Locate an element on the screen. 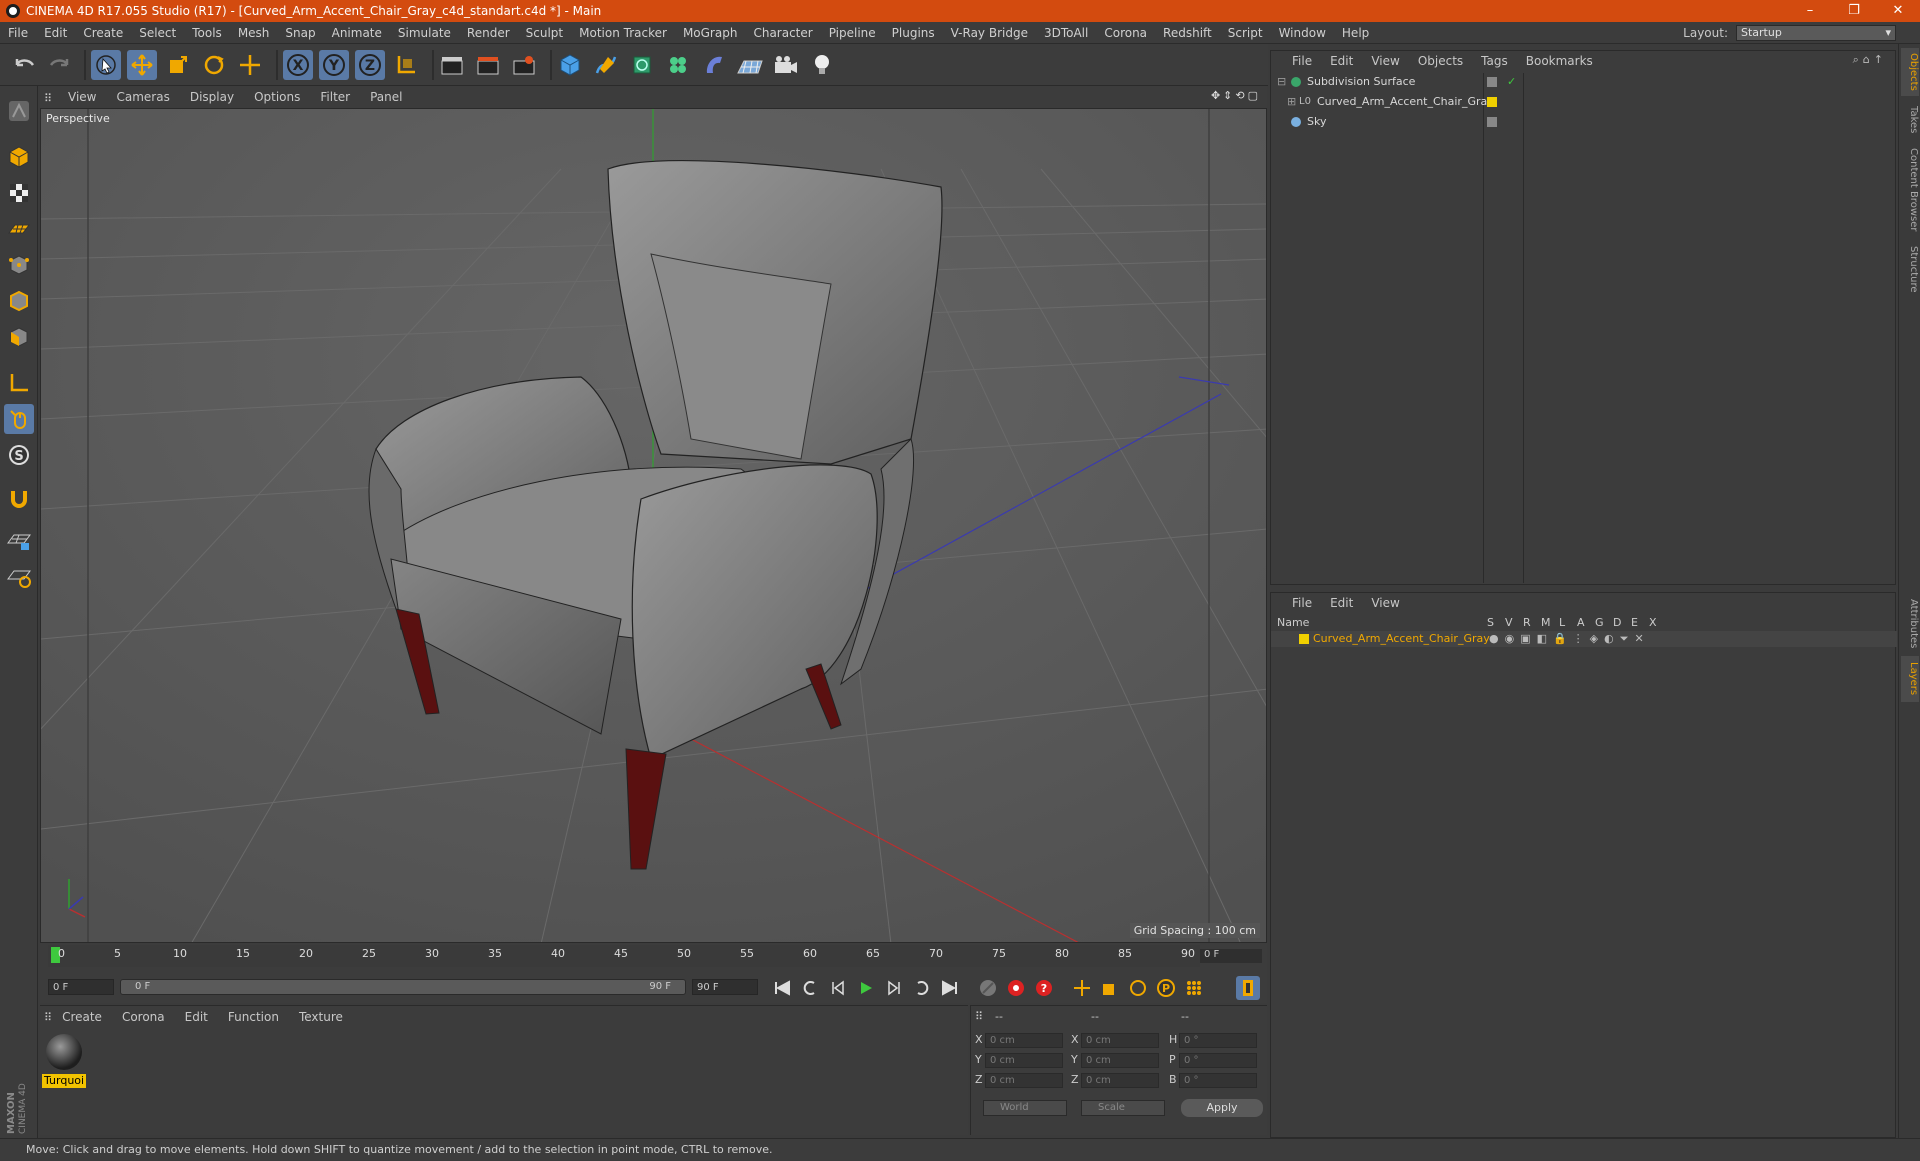  objects-menu-file: File is located at coordinates (1302, 61).